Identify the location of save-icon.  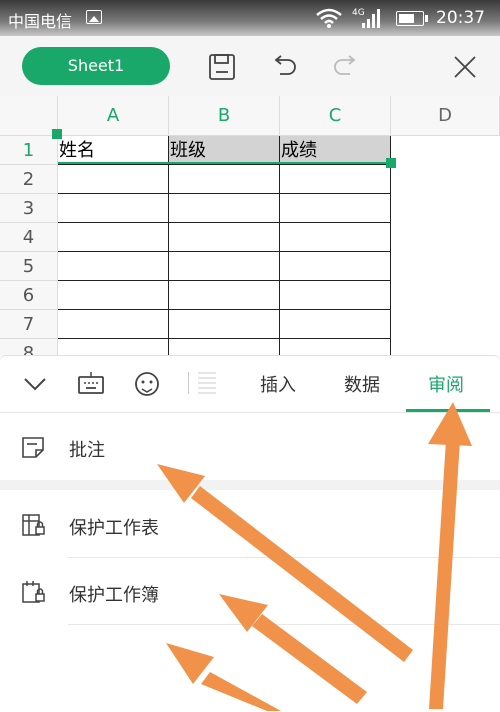
(222, 67).